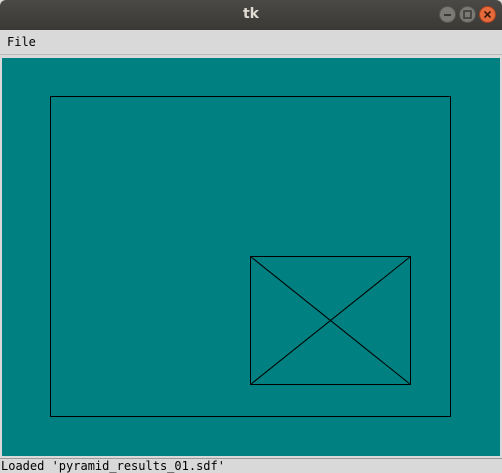 This screenshot has height=473, width=502. I want to click on title-bar: tk, so click(251, 15).